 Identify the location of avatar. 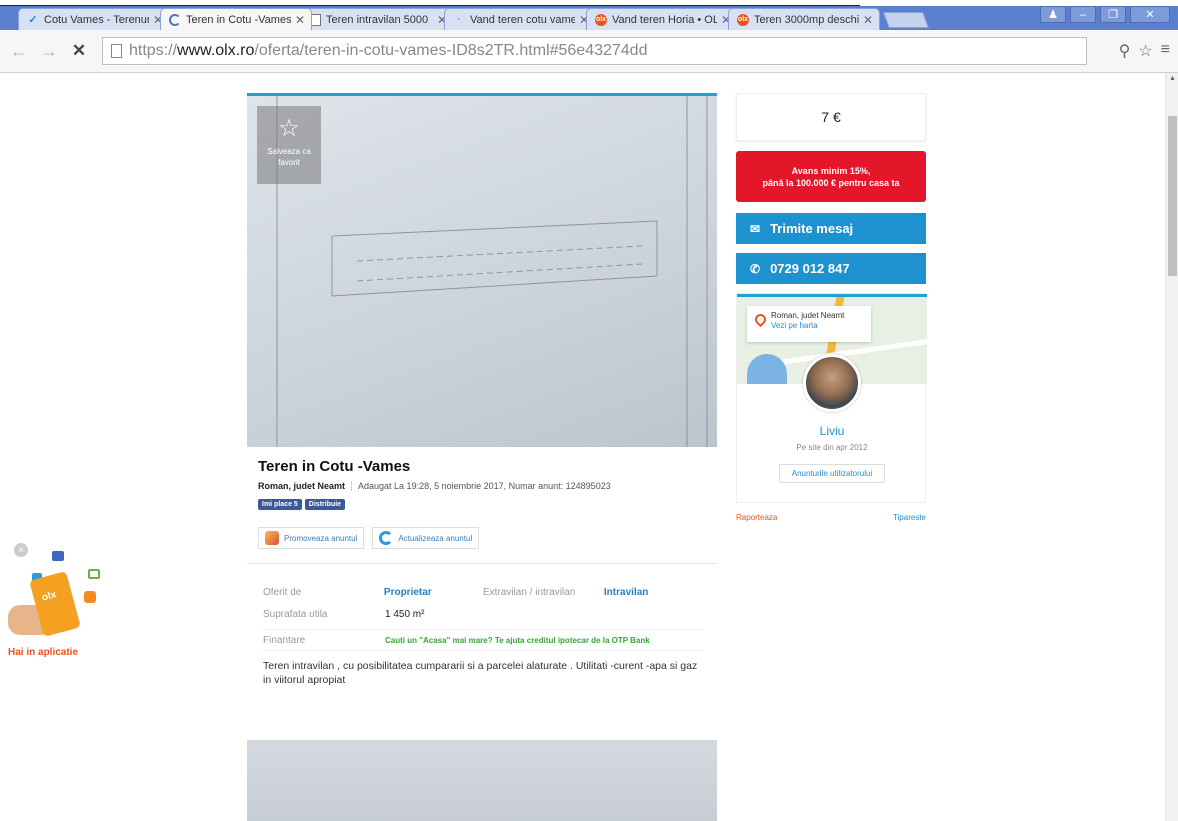
(832, 383).